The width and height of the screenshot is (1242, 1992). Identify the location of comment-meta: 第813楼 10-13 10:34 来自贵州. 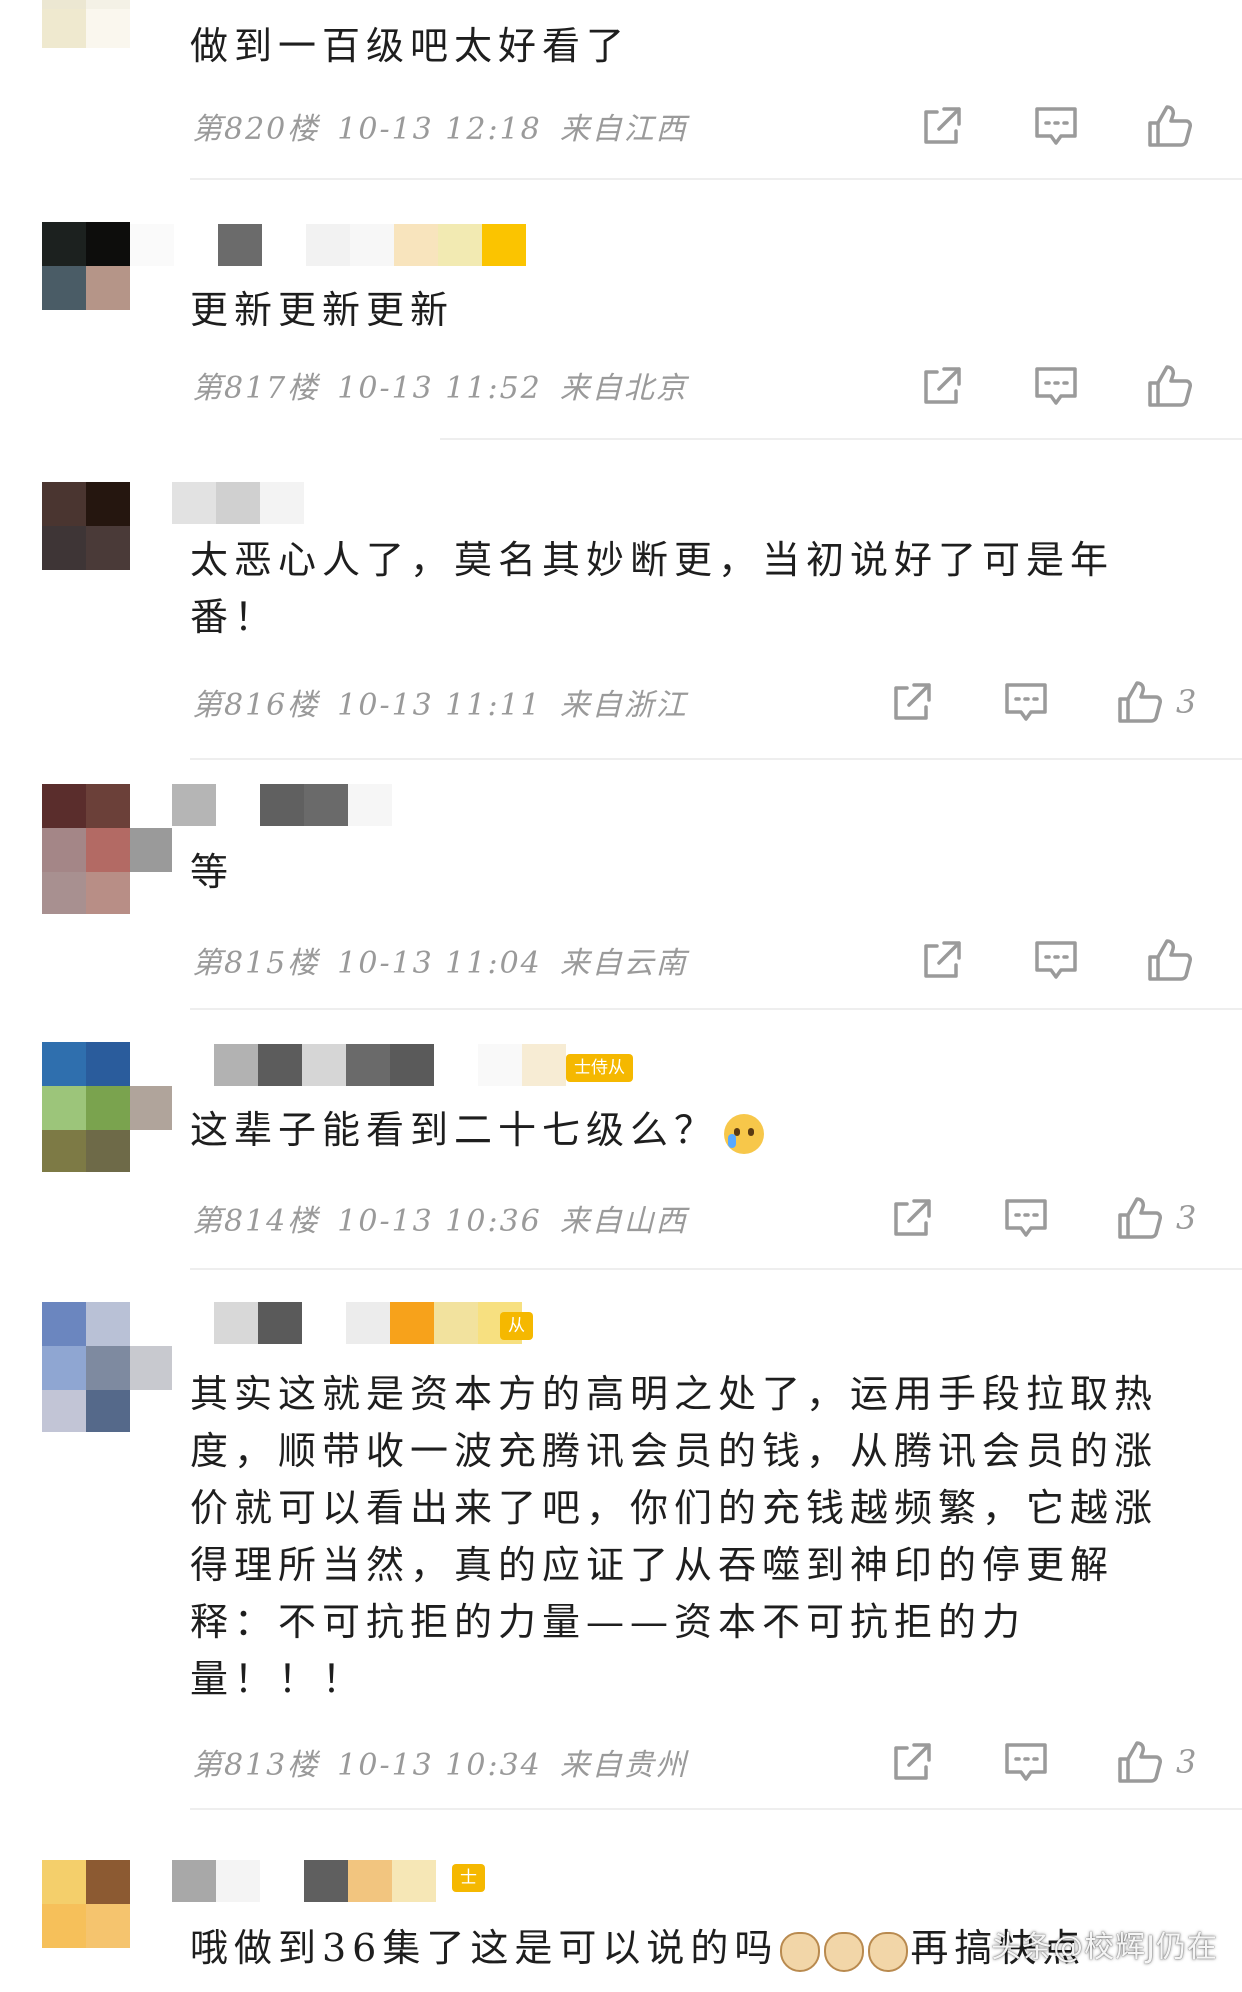
(449, 1762).